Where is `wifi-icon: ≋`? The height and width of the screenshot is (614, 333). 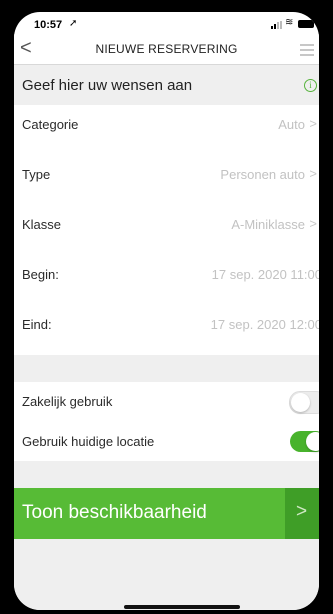
wifi-icon: ≋ is located at coordinates (289, 22).